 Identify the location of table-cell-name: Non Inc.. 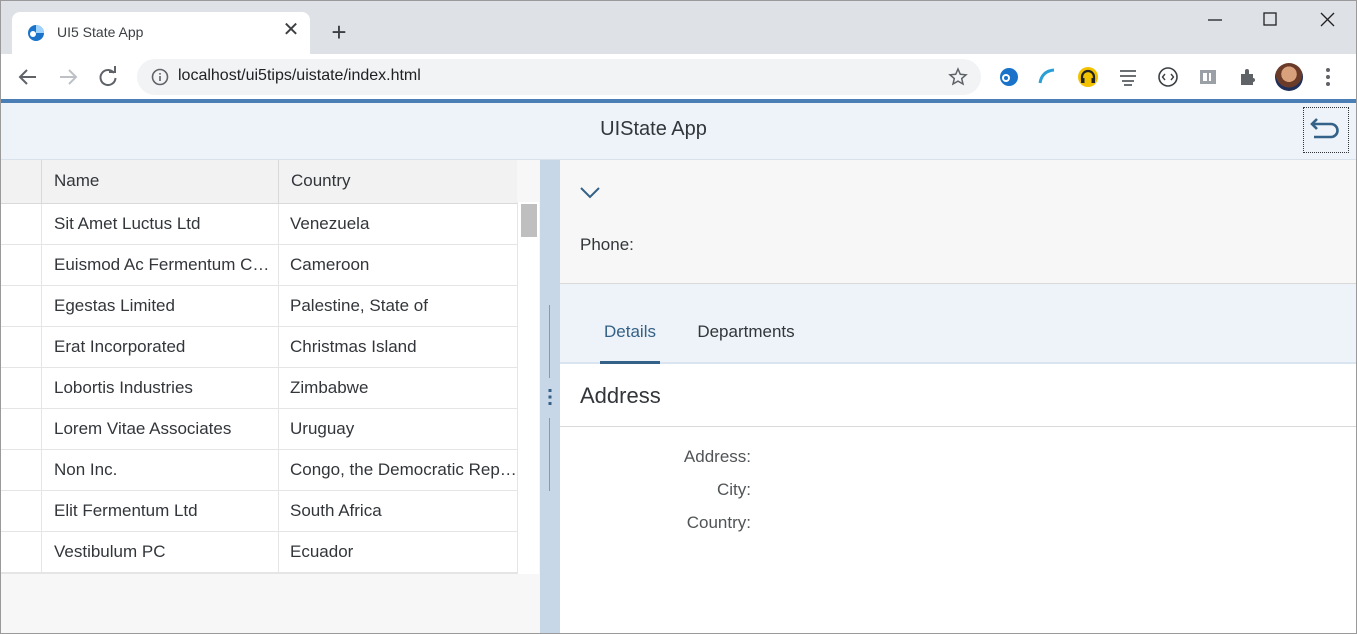
(159, 470).